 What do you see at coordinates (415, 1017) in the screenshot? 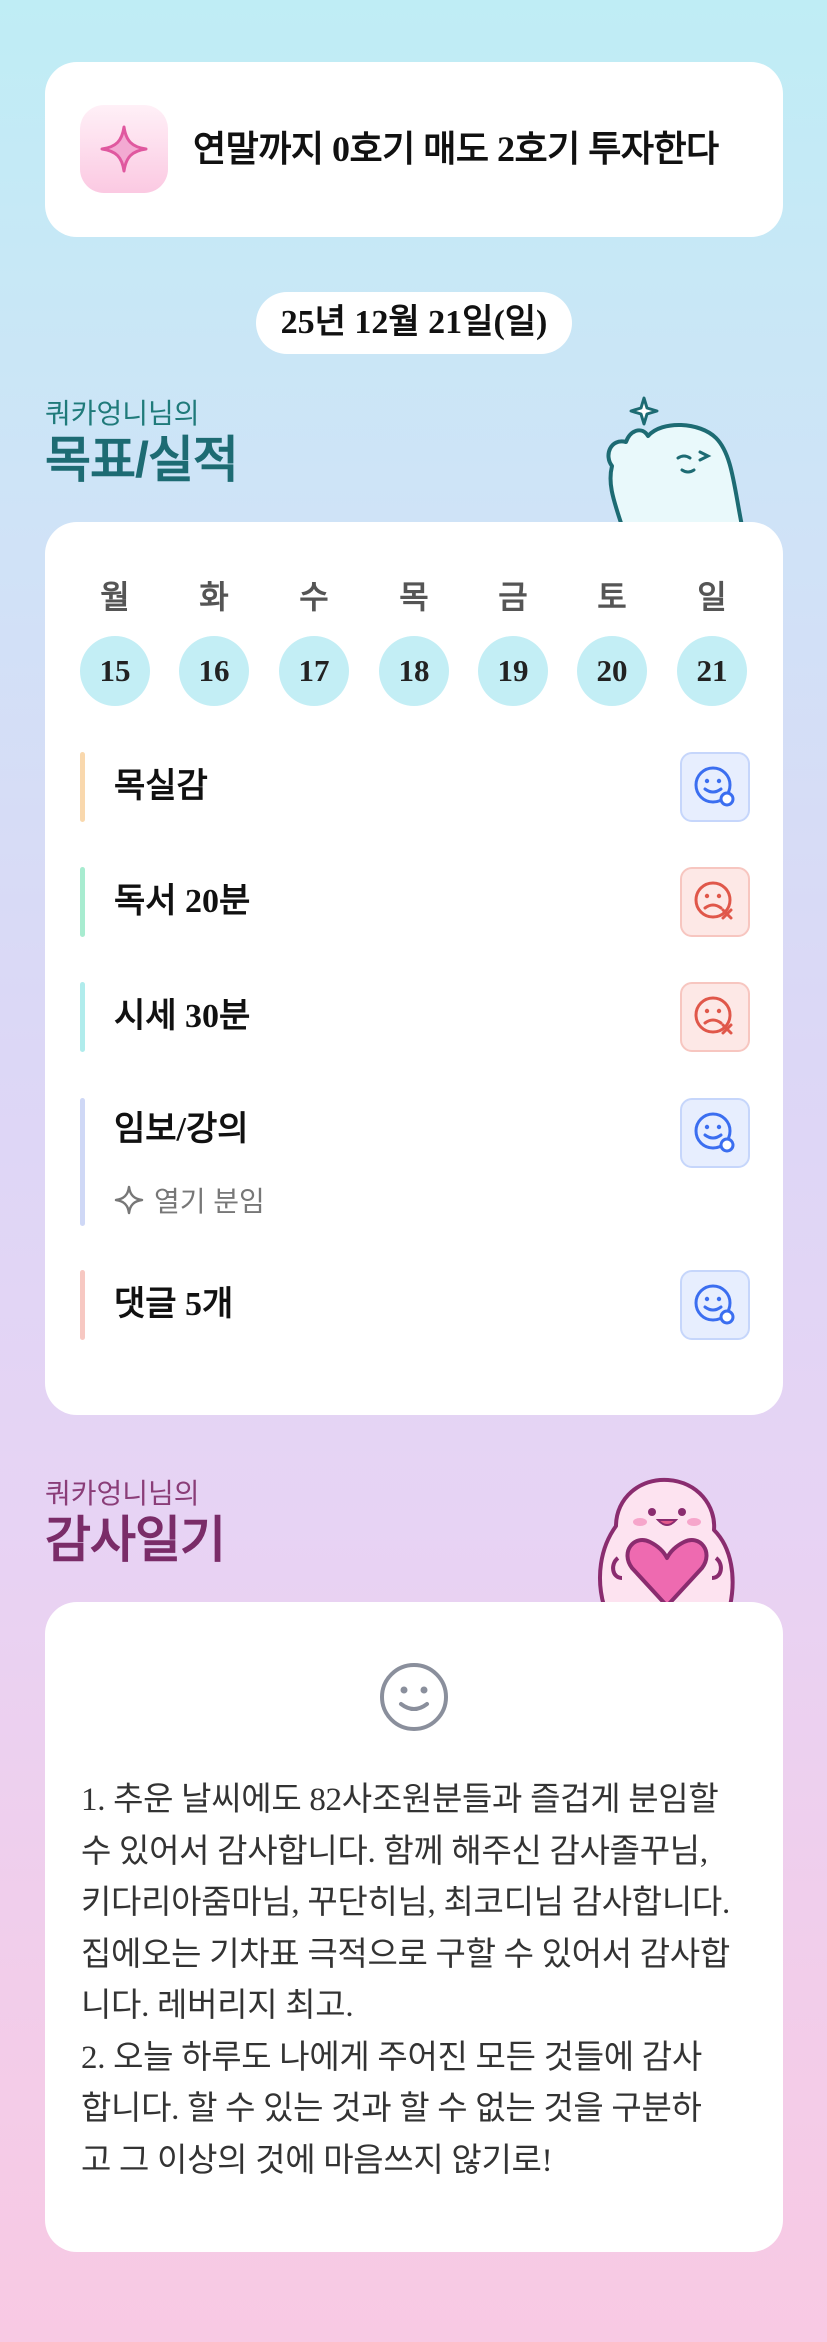
I see `task-row: 시세 30분` at bounding box center [415, 1017].